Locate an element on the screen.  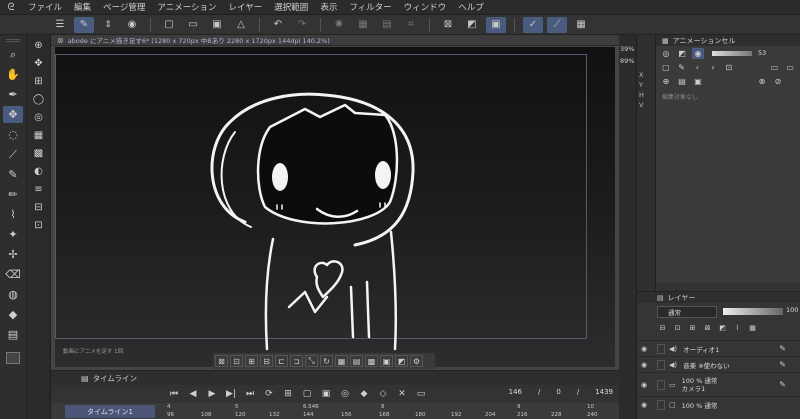
open-folder-icon: ▭ is located at coordinates (193, 25).